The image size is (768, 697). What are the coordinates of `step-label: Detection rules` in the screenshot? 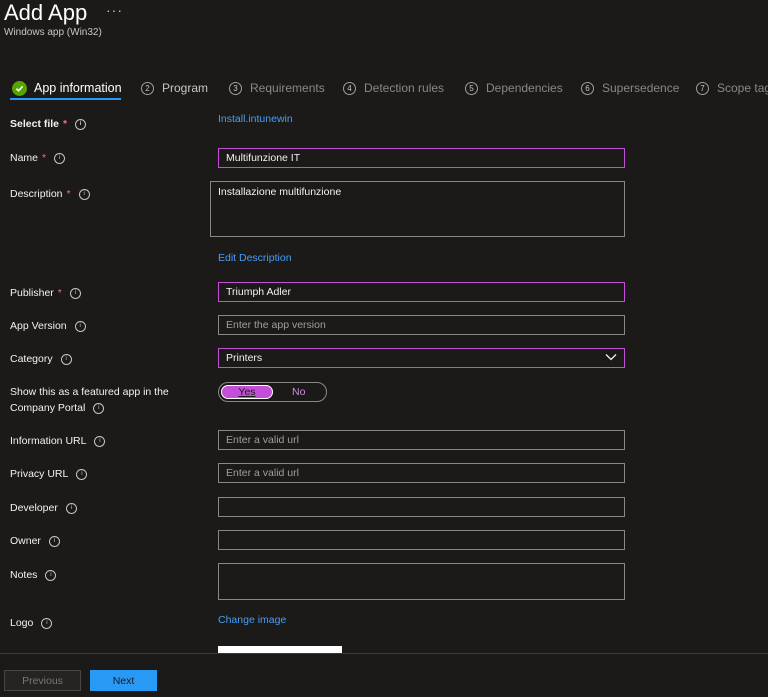 It's located at (404, 88).